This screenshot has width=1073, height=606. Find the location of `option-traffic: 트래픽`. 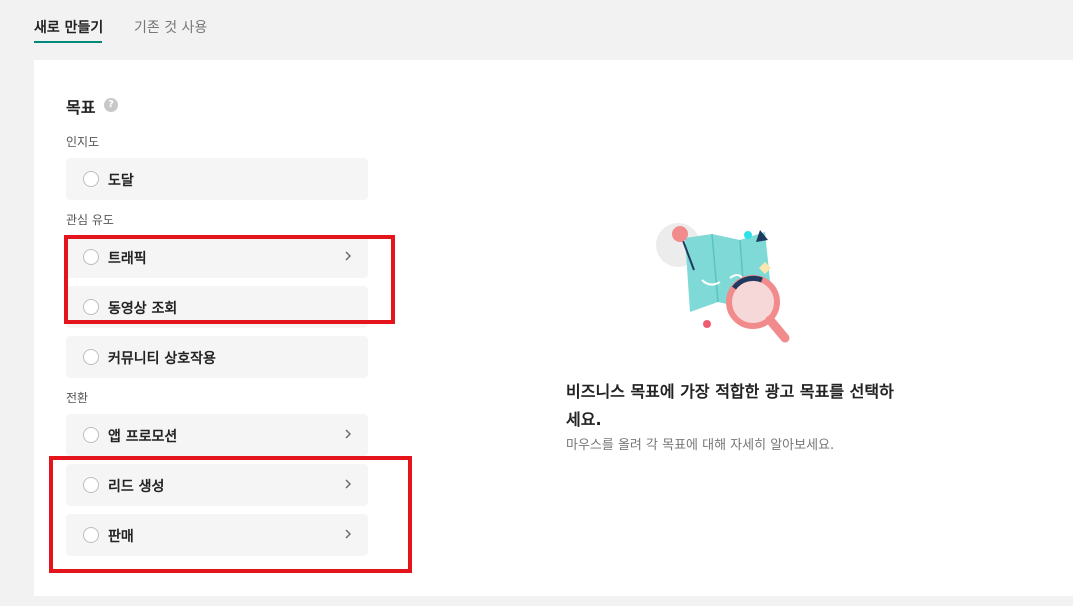

option-traffic: 트래픽 is located at coordinates (217, 257).